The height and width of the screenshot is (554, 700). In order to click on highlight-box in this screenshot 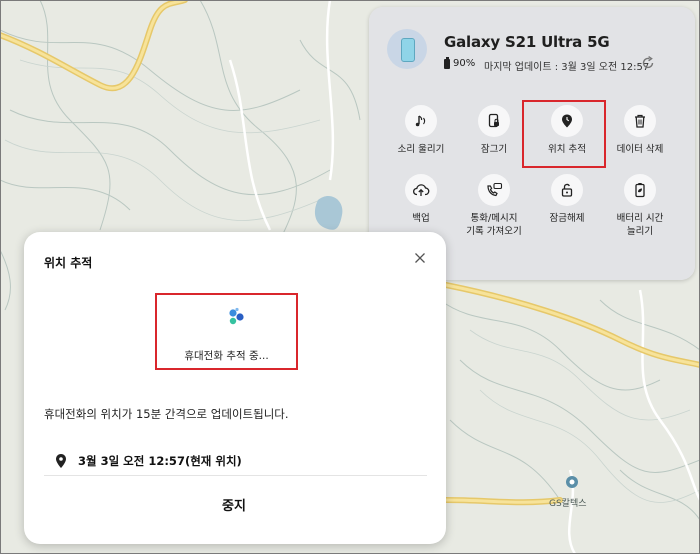, I will do `click(564, 134)`.